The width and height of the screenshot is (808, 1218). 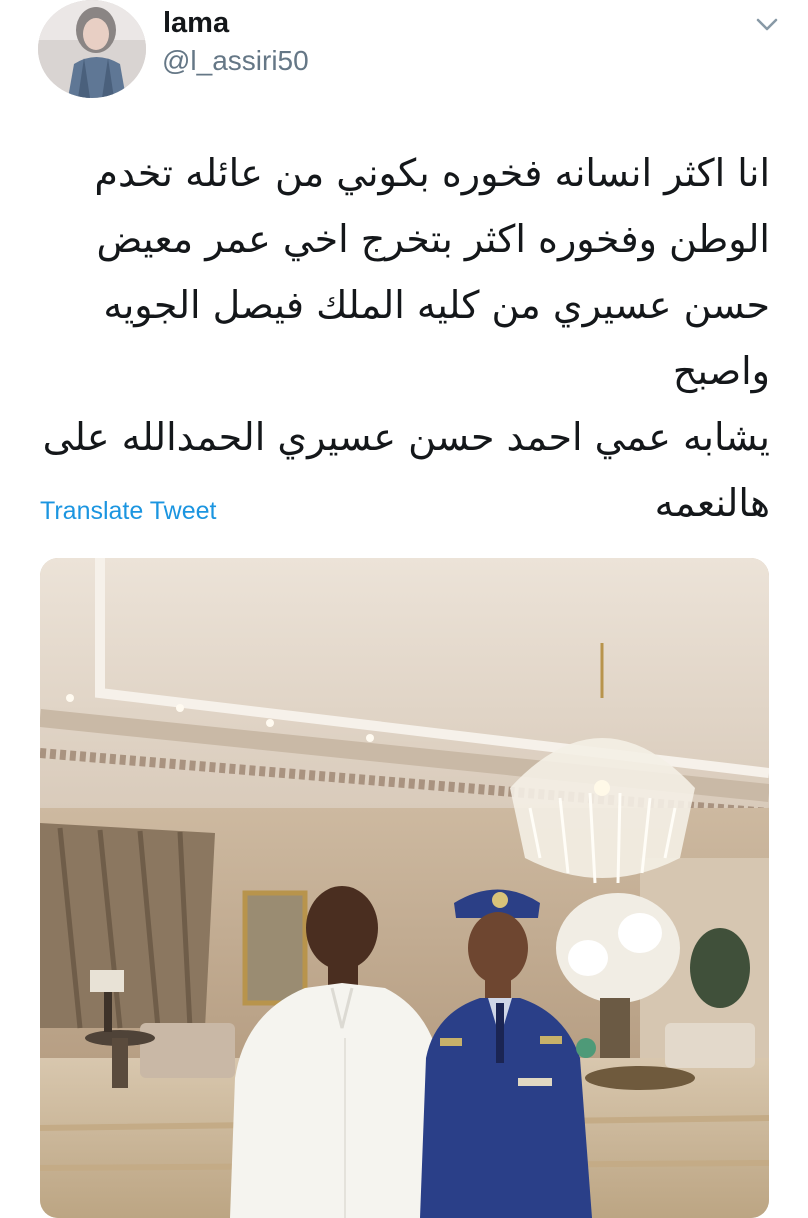 I want to click on tweet-menu-button, so click(x=767, y=25).